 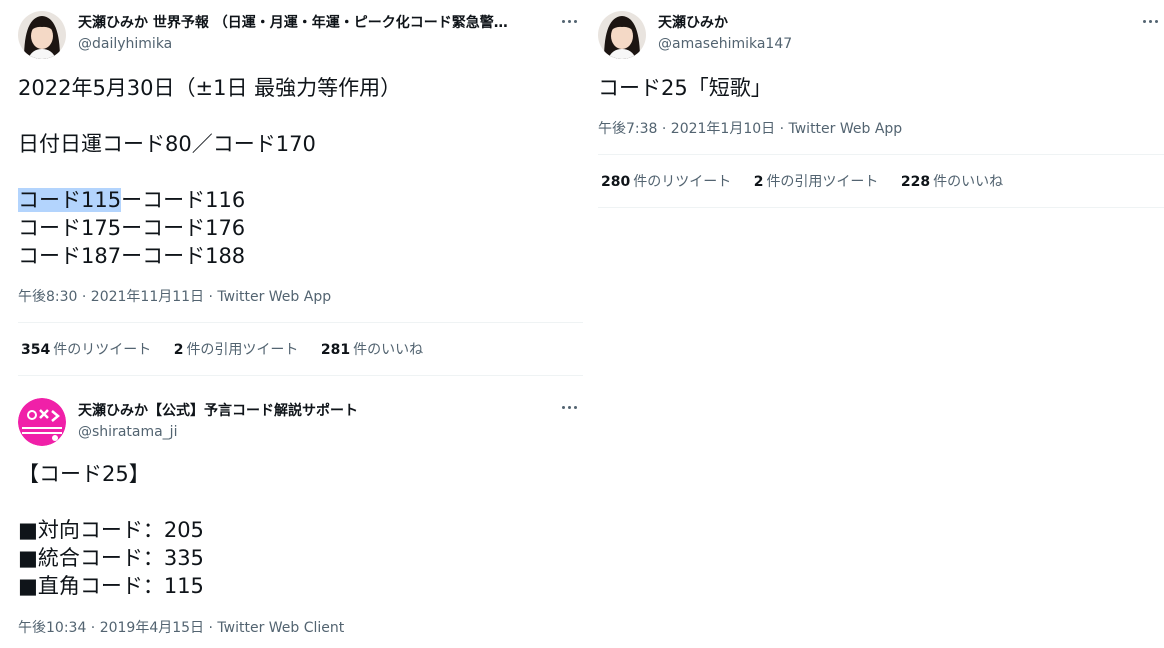 What do you see at coordinates (125, 44) in the screenshot?
I see `user-handle: @dailyhimika` at bounding box center [125, 44].